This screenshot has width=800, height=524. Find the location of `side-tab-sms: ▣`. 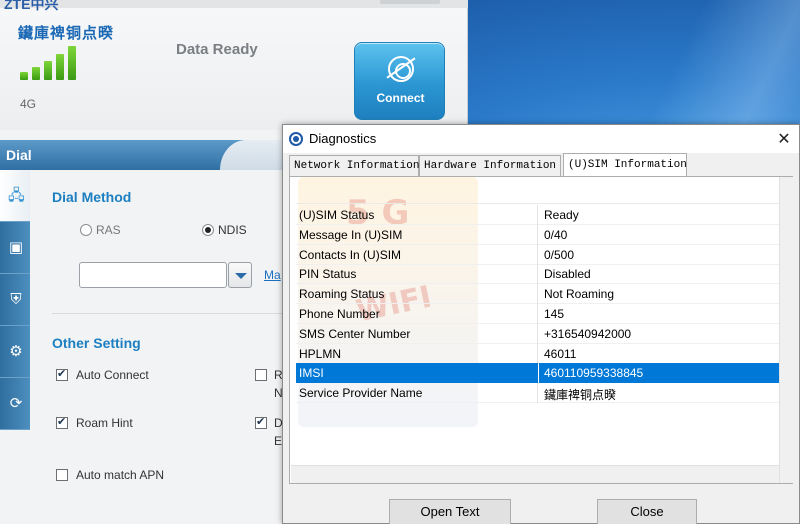

side-tab-sms: ▣ is located at coordinates (15, 248).